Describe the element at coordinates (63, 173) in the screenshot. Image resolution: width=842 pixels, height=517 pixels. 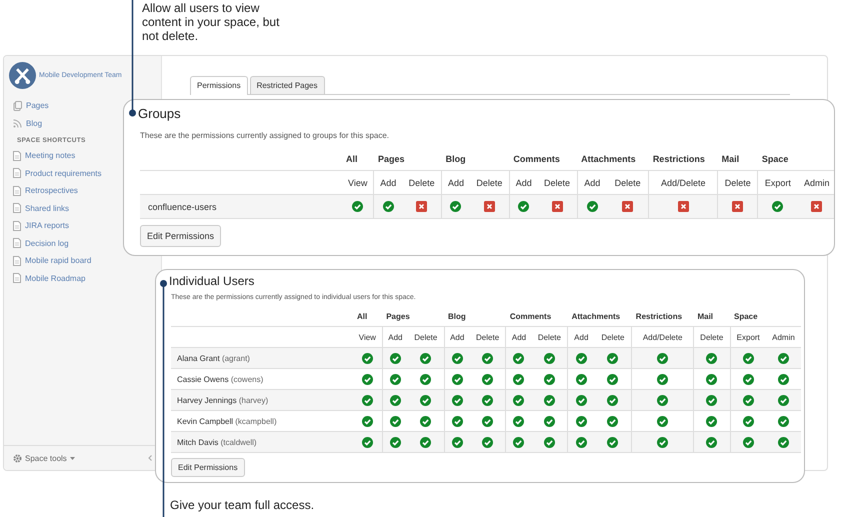
I see `shortcut-link: Product requirements` at that location.